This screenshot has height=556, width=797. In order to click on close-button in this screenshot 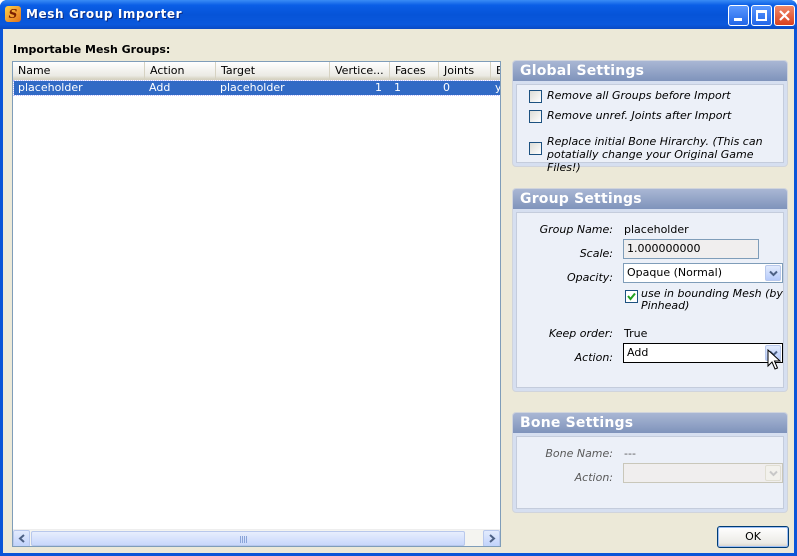, I will do `click(784, 15)`.